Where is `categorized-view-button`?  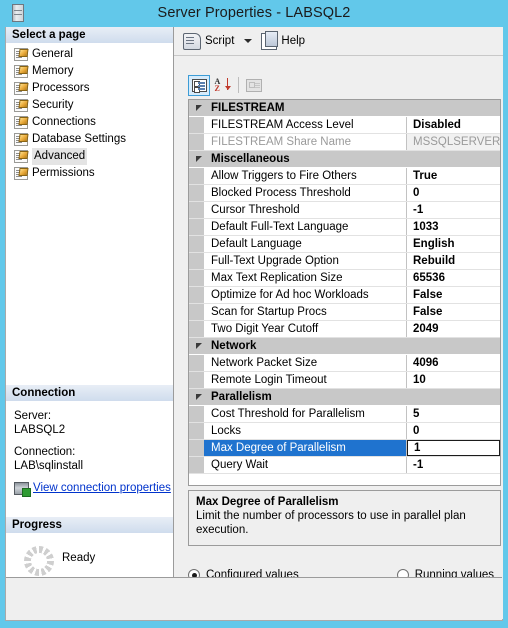 categorized-view-button is located at coordinates (199, 85).